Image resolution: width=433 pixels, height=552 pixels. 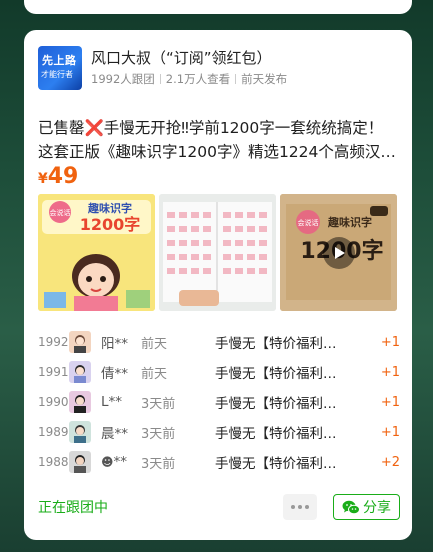 I want to click on price-value: 49, so click(x=63, y=176).